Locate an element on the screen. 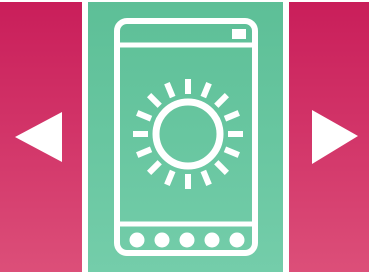 The width and height of the screenshot is (369, 274). camera-icon is located at coordinates (239, 34).